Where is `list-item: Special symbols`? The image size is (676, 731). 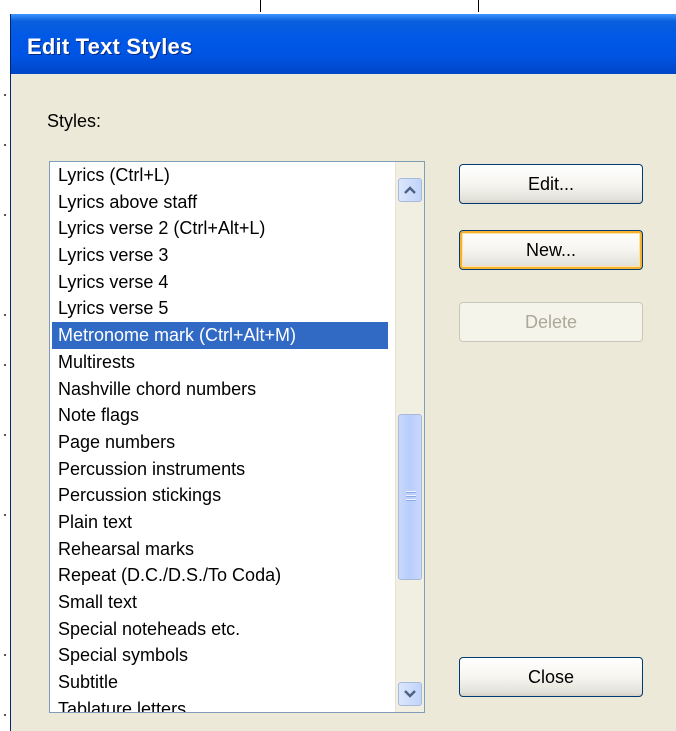
list-item: Special symbols is located at coordinates (220, 655).